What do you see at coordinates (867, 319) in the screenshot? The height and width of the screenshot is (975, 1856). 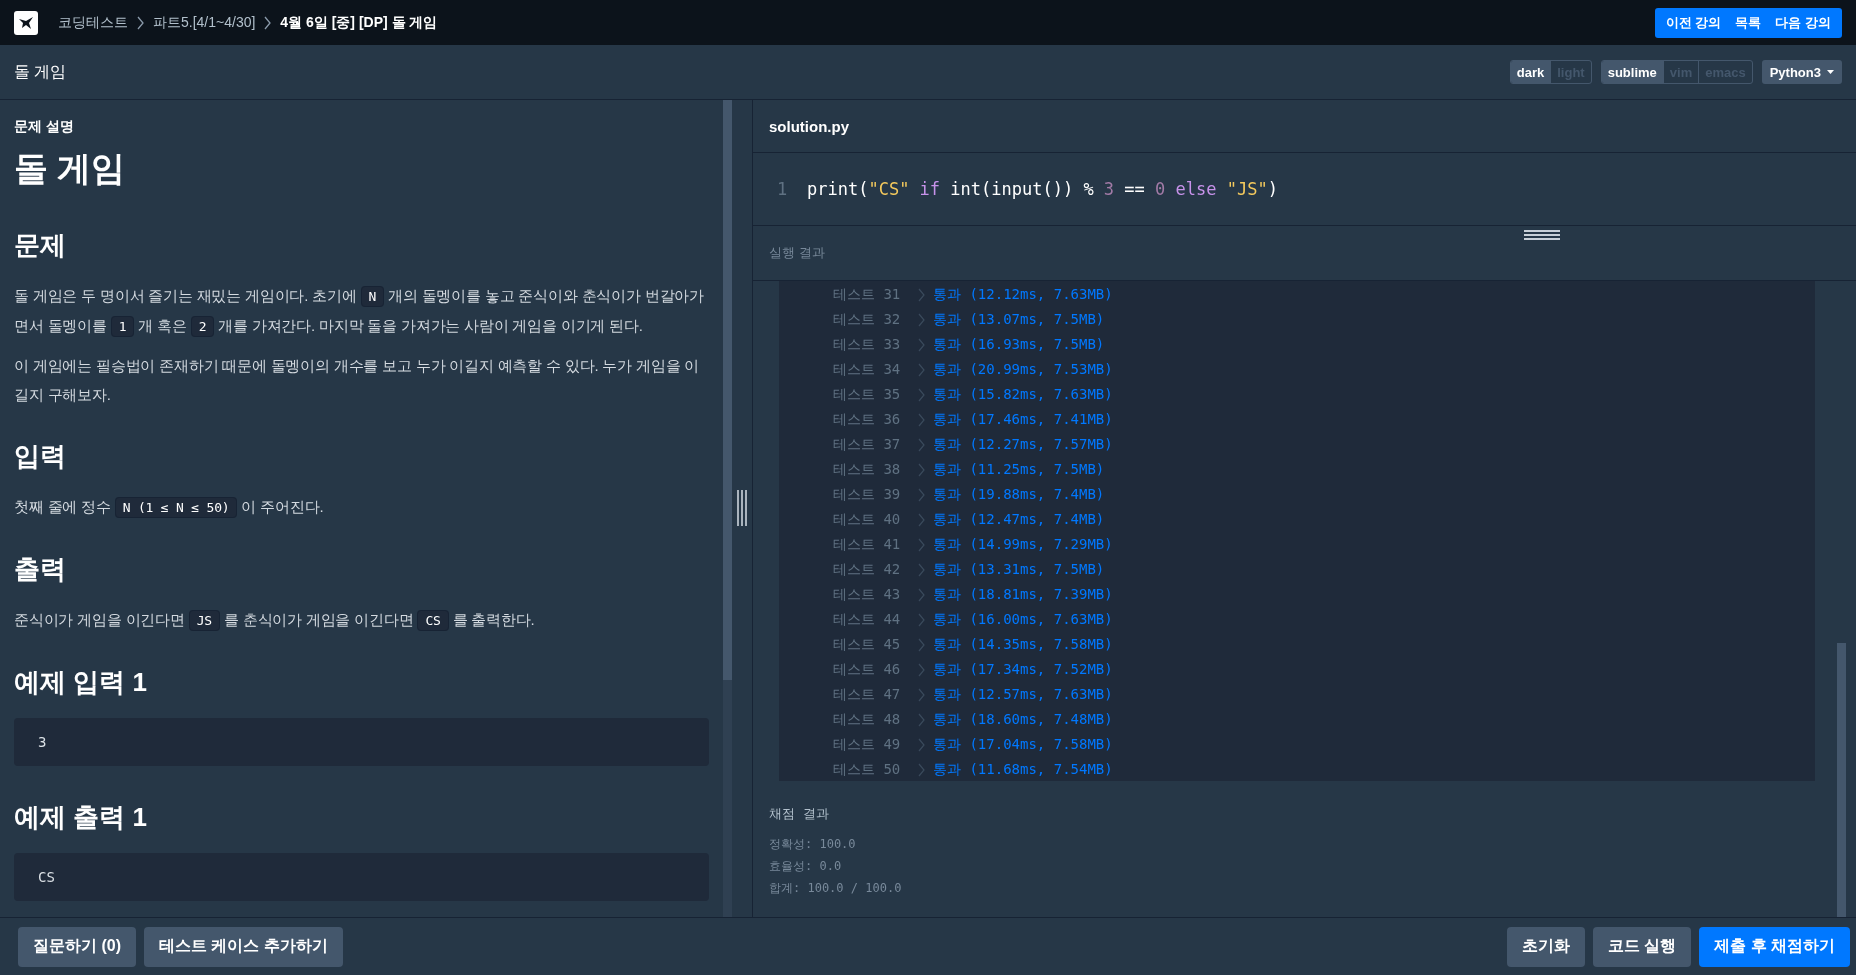 I see `test-label: 테스트 32` at bounding box center [867, 319].